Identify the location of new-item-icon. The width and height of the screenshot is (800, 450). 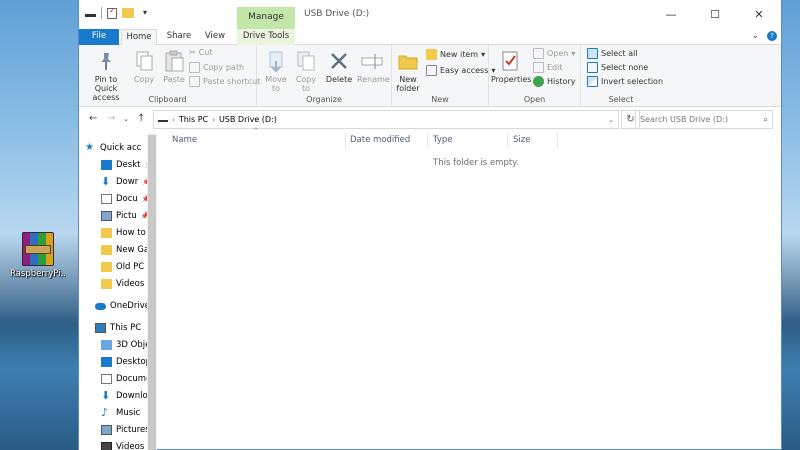
(431, 54).